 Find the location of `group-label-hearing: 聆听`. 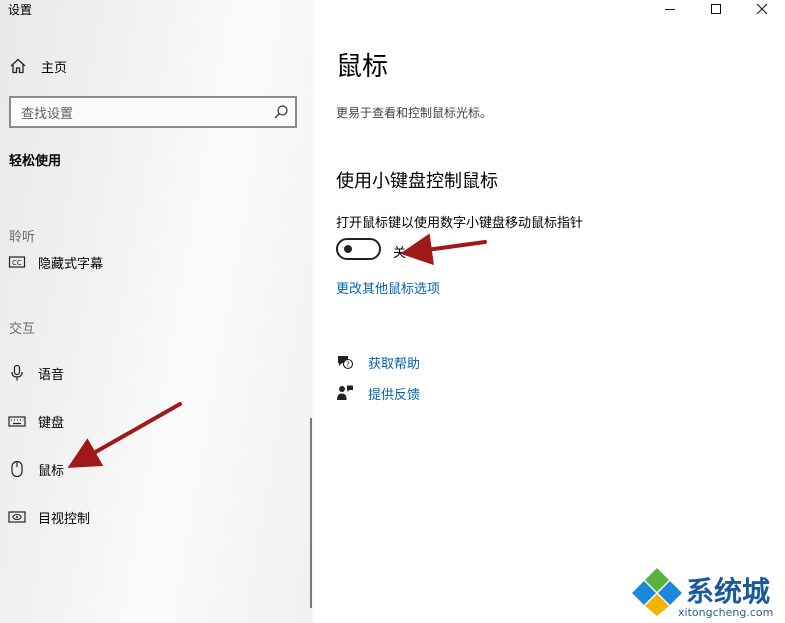

group-label-hearing: 聆听 is located at coordinates (22, 237).